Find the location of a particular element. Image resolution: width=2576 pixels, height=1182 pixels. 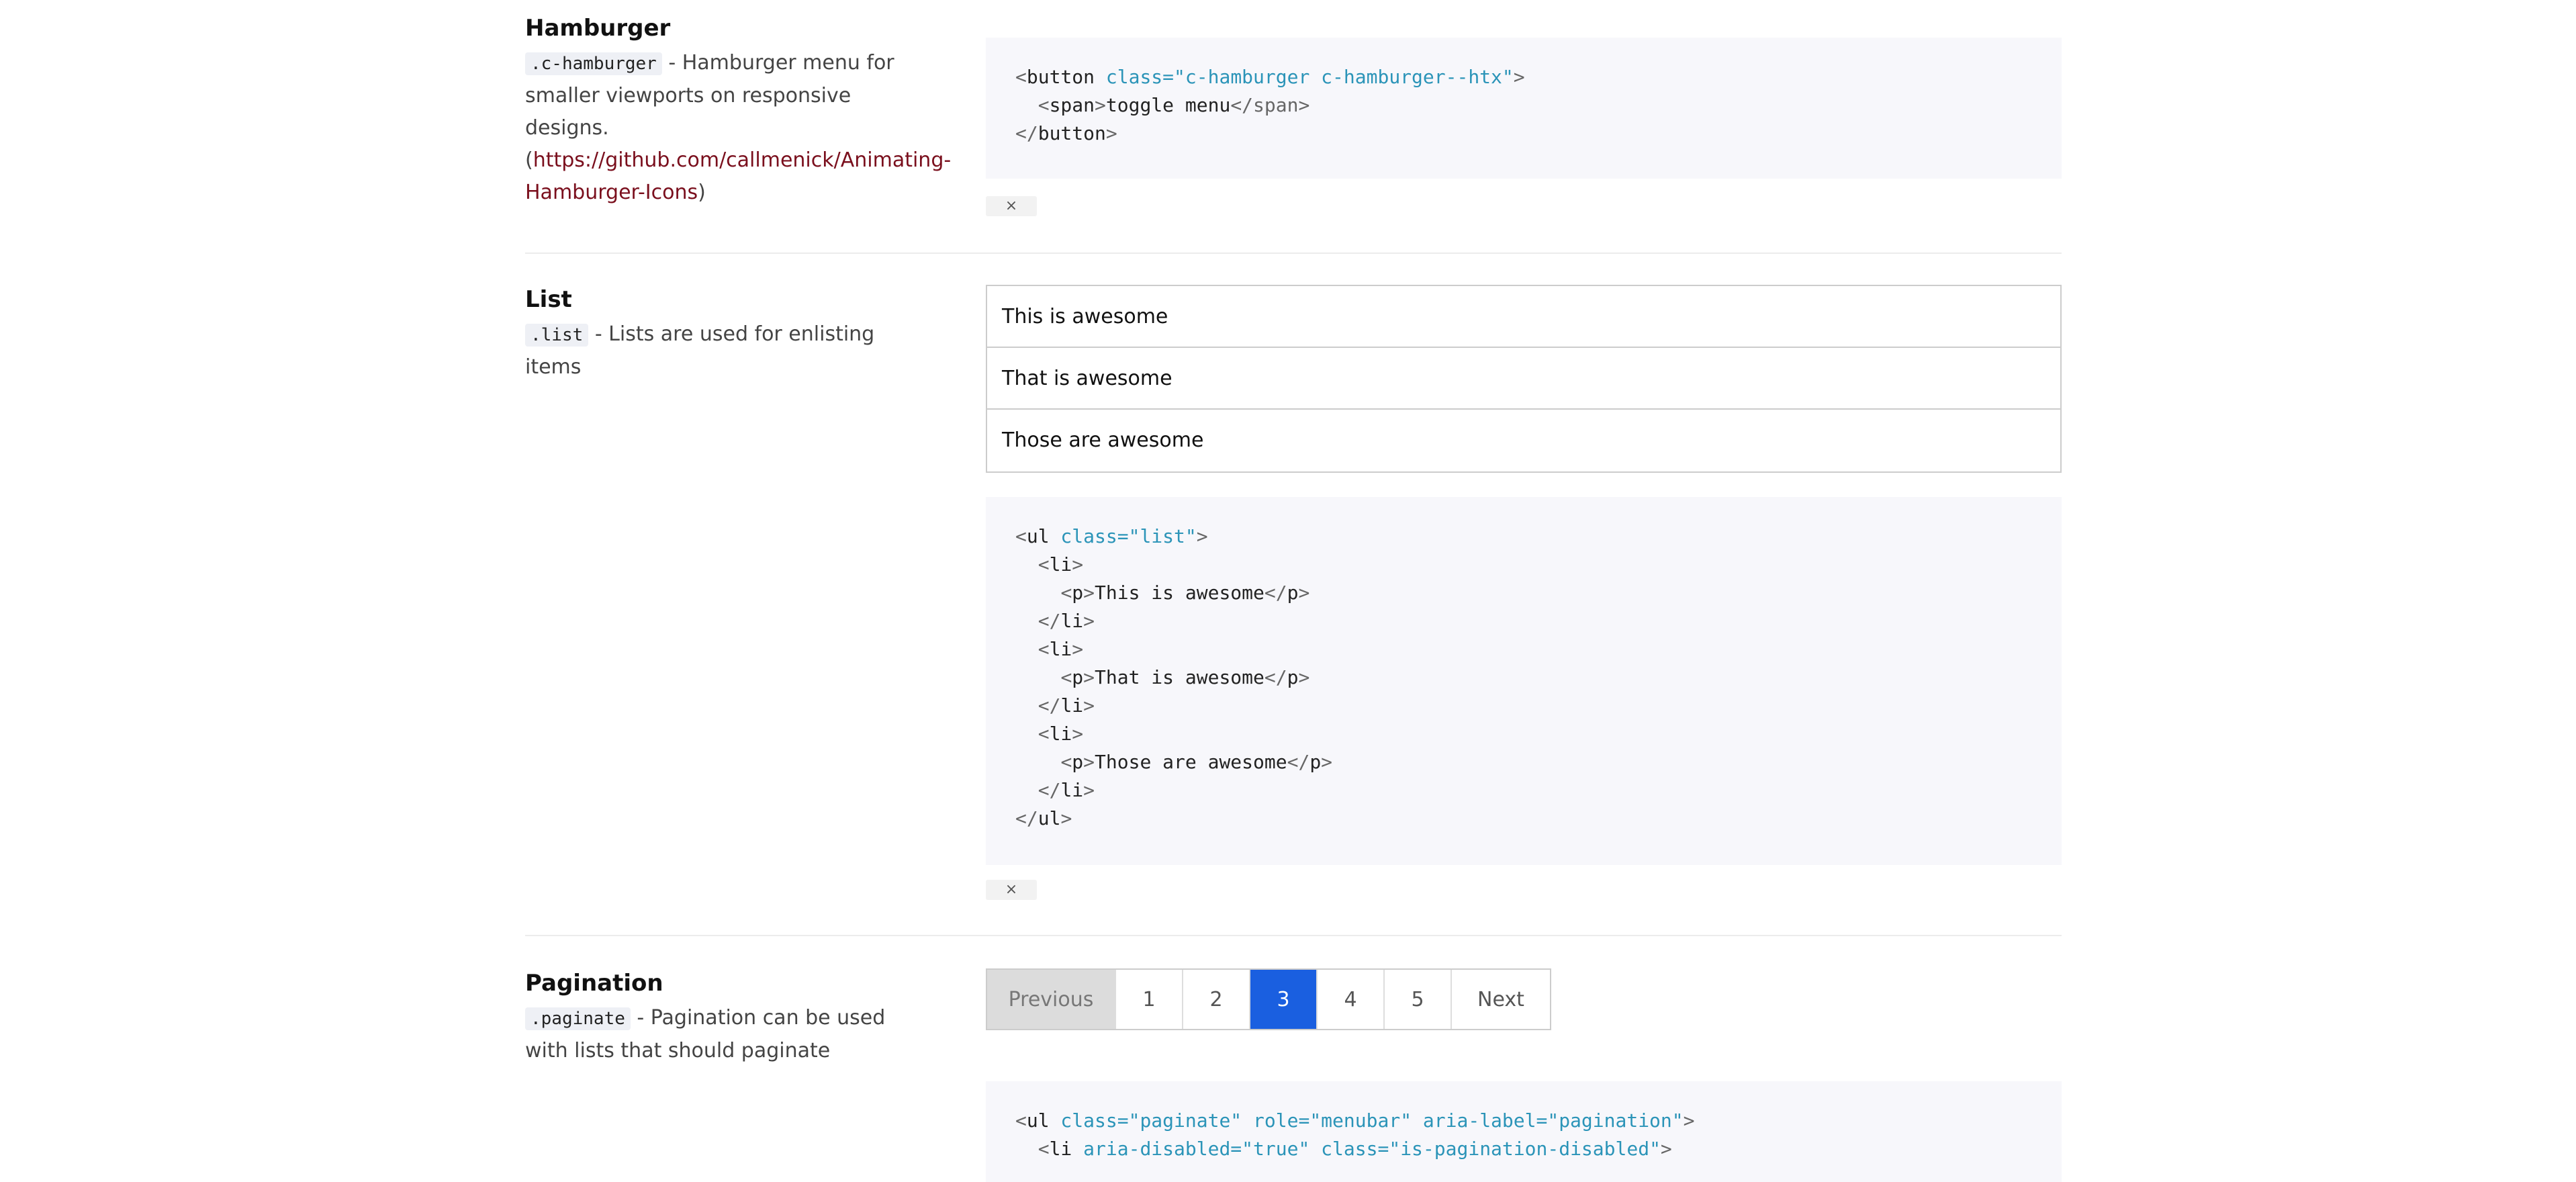

hamburger-close-button: × is located at coordinates (1011, 206).